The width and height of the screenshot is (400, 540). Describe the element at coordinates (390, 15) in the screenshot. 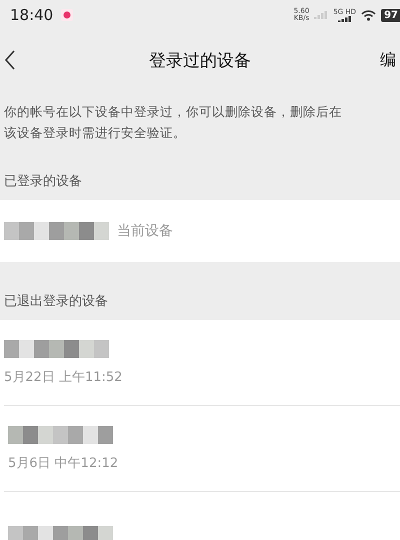

I see `battery-level: 97` at that location.